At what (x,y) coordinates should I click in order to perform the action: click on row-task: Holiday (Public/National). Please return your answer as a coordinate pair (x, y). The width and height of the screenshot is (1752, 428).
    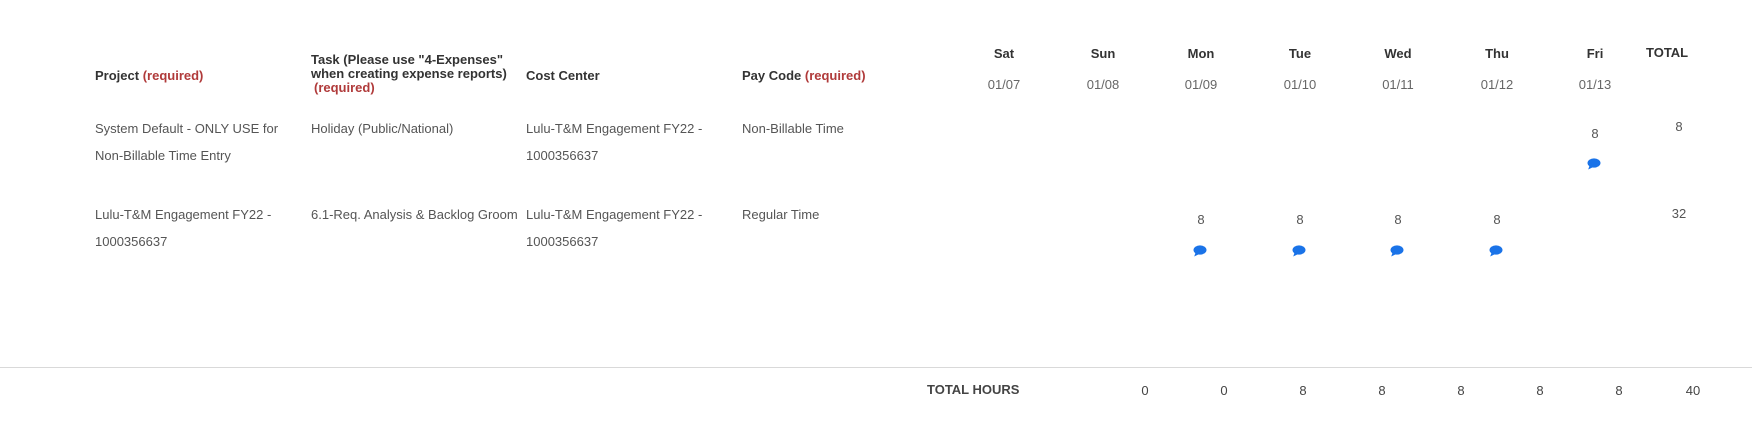
    Looking at the image, I should click on (382, 128).